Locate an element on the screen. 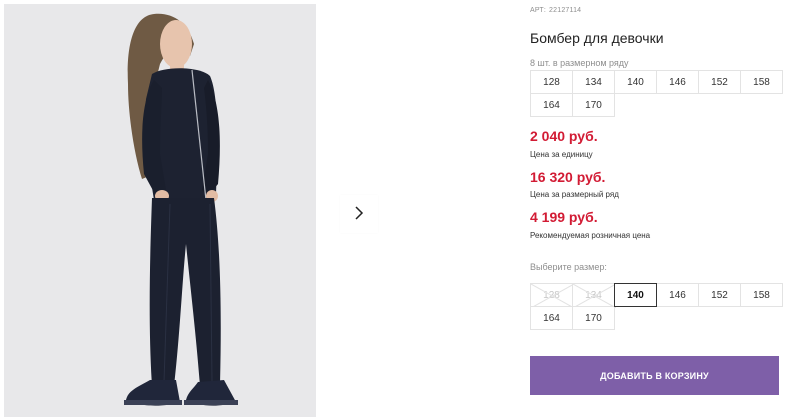 The height and width of the screenshot is (417, 800). size-select-label: Выберите размер: is located at coordinates (568, 267).